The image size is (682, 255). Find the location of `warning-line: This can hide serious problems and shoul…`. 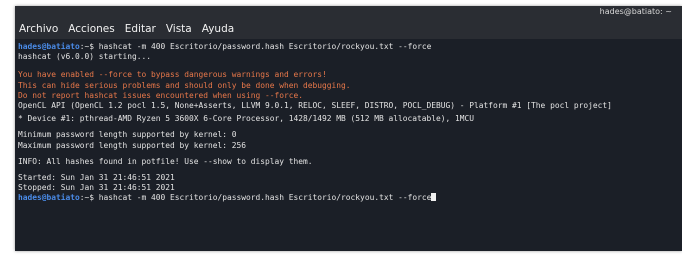

warning-line: This can hide serious problems and shoul… is located at coordinates (184, 85).